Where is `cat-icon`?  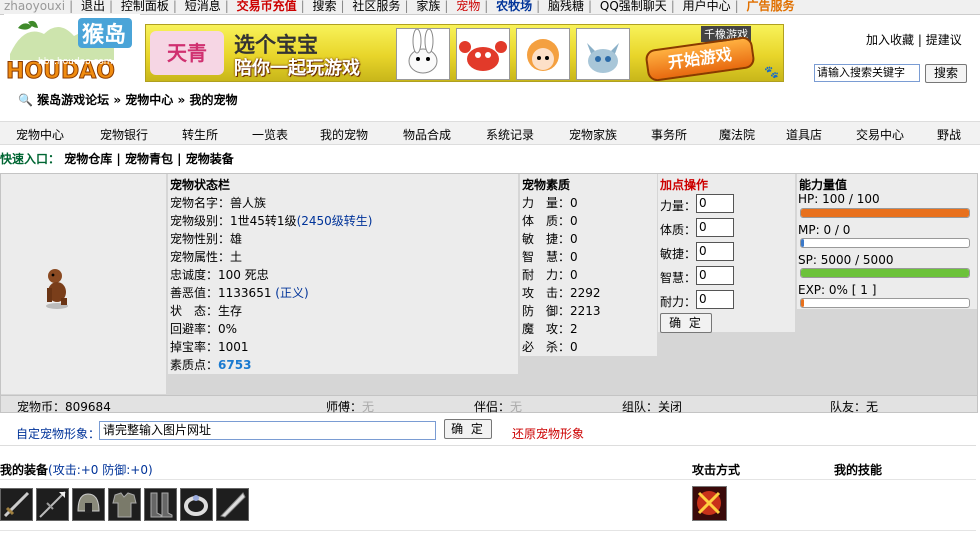
cat-icon is located at coordinates (603, 54).